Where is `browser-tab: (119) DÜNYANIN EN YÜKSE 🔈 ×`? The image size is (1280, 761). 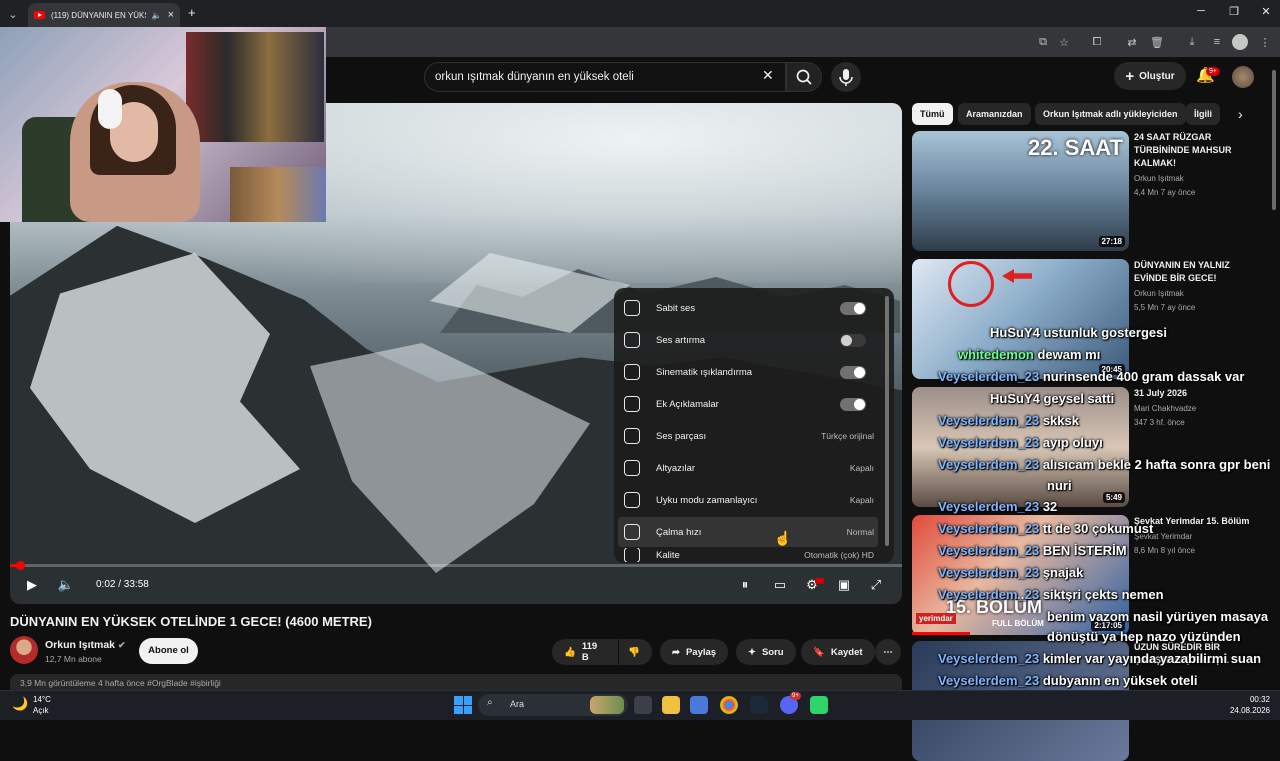
browser-tab: (119) DÜNYANIN EN YÜKSE 🔈 × is located at coordinates (104, 15).